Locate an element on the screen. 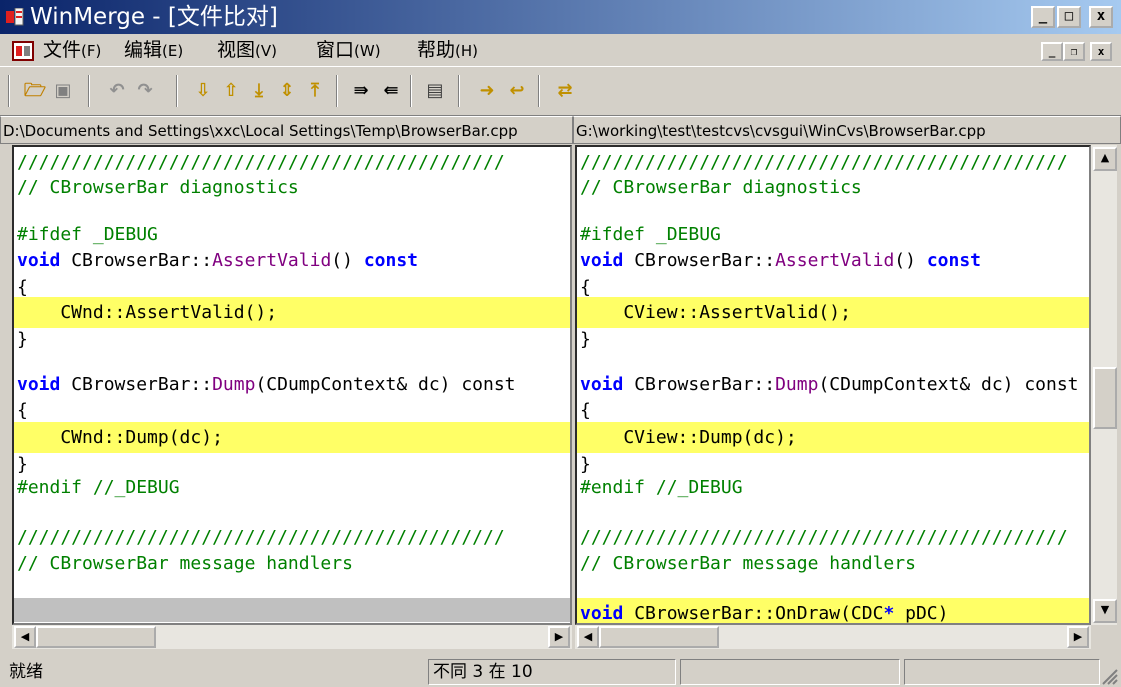 This screenshot has width=1121, height=687. title-bar: WinMerge - [文件比对] _ □ x is located at coordinates (560, 17).